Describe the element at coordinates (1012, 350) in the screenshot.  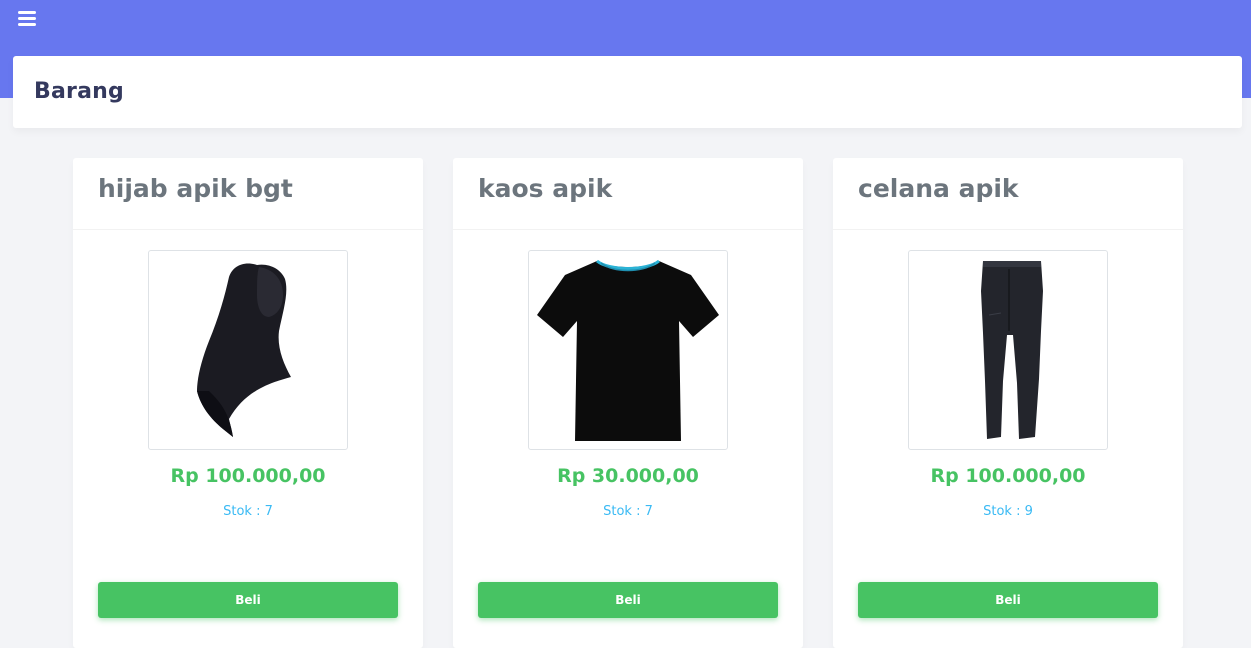
I see `pants-image` at that location.